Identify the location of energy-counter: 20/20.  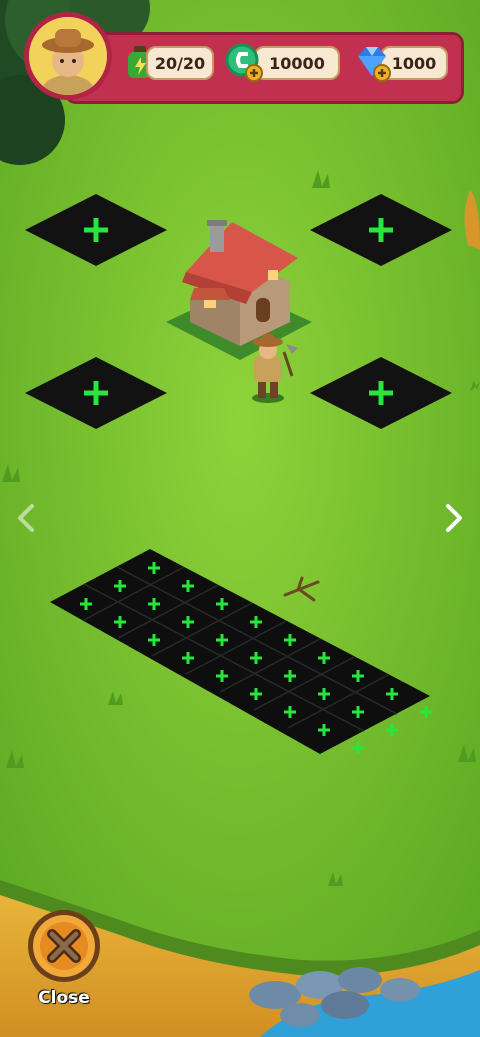
(180, 63).